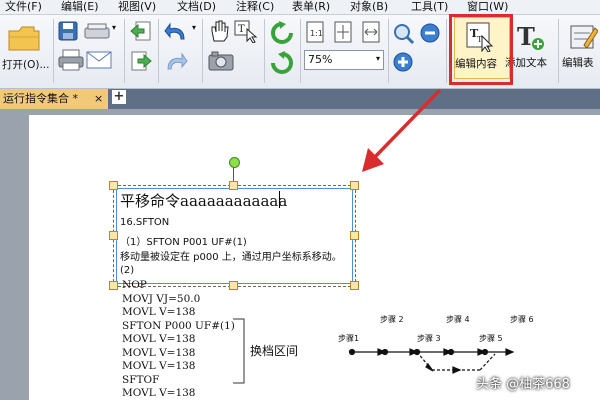  Describe the element at coordinates (320, 59) in the screenshot. I see `zoom-value: 75%` at that location.